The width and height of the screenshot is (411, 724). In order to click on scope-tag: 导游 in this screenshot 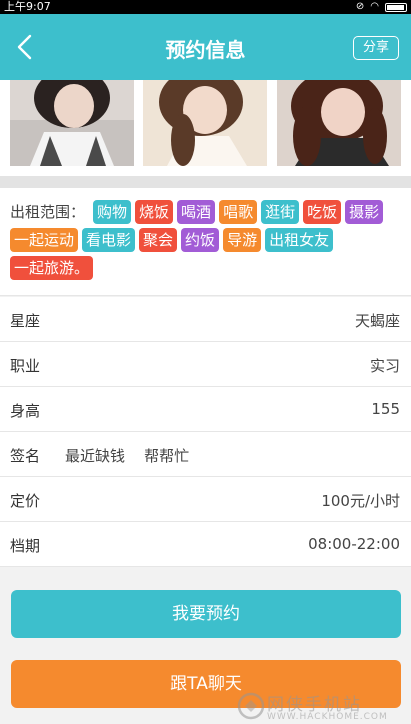, I will do `click(242, 240)`.